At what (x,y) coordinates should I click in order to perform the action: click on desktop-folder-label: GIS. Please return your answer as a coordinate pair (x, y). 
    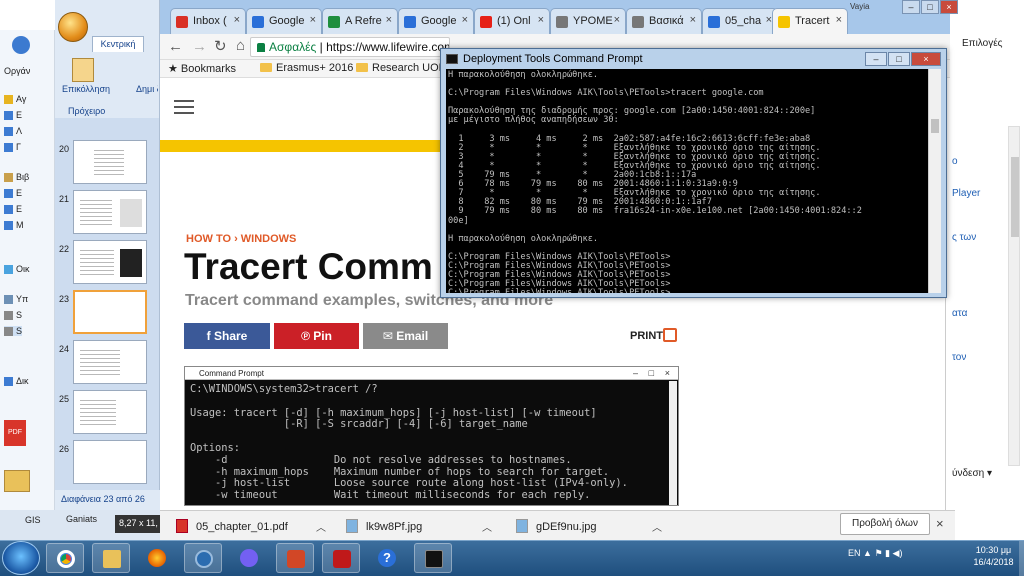
    Looking at the image, I should click on (33, 520).